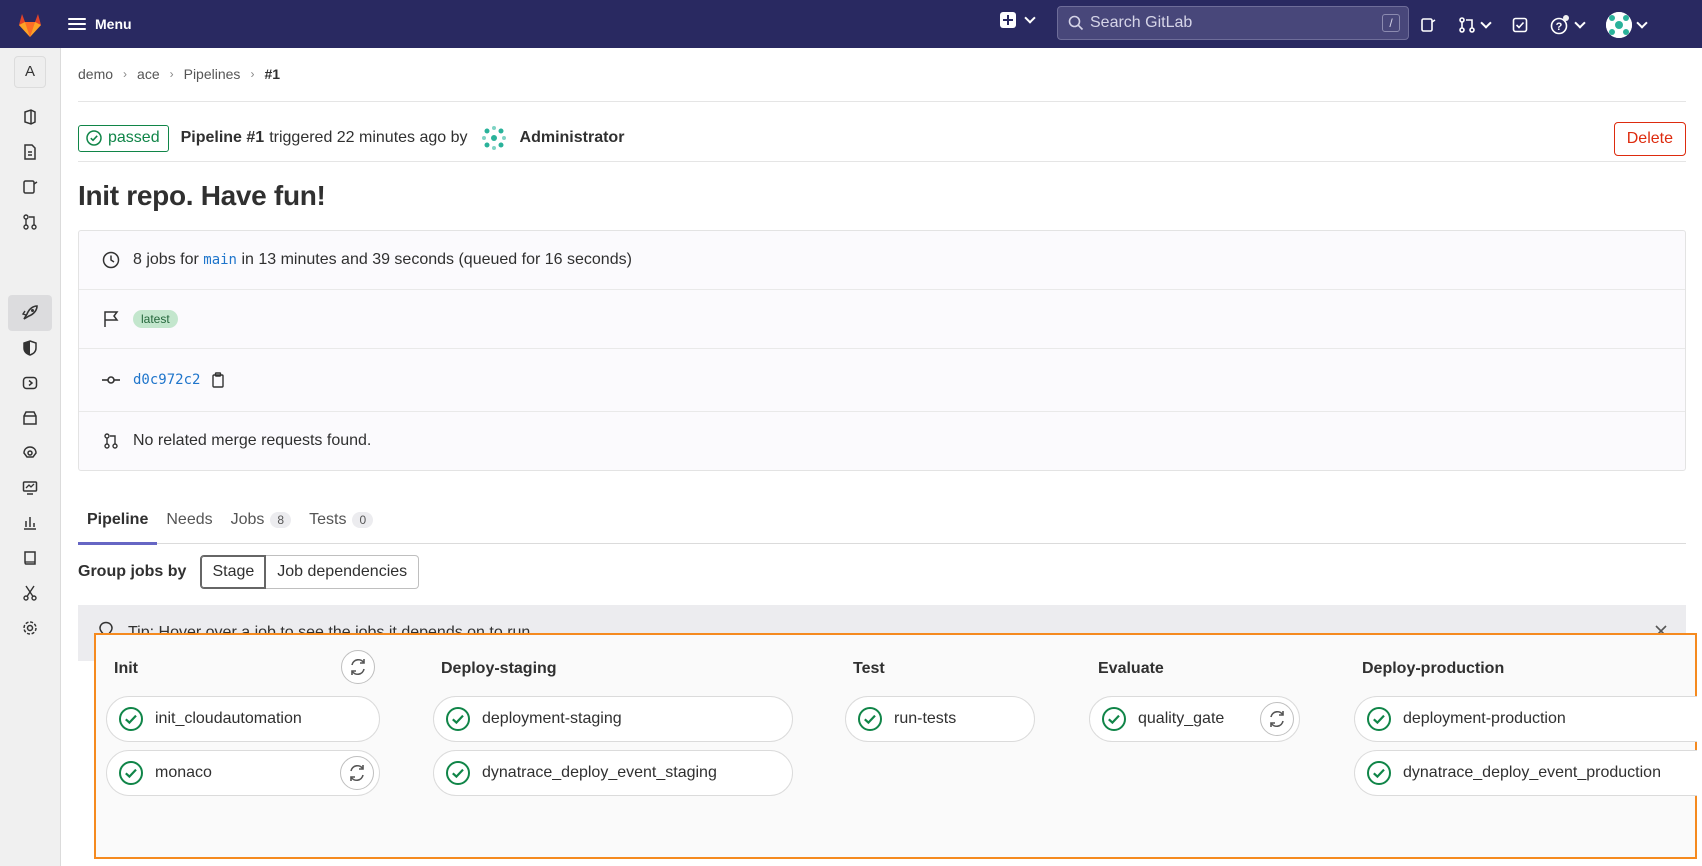 This screenshot has height=866, width=1702. I want to click on tab-tests: Tests 0, so click(341, 520).